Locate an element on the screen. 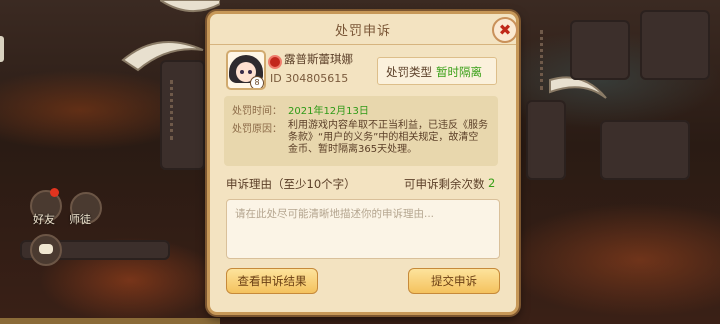 The width and height of the screenshot is (720, 324). notification-dot-icon is located at coordinates (54, 192).